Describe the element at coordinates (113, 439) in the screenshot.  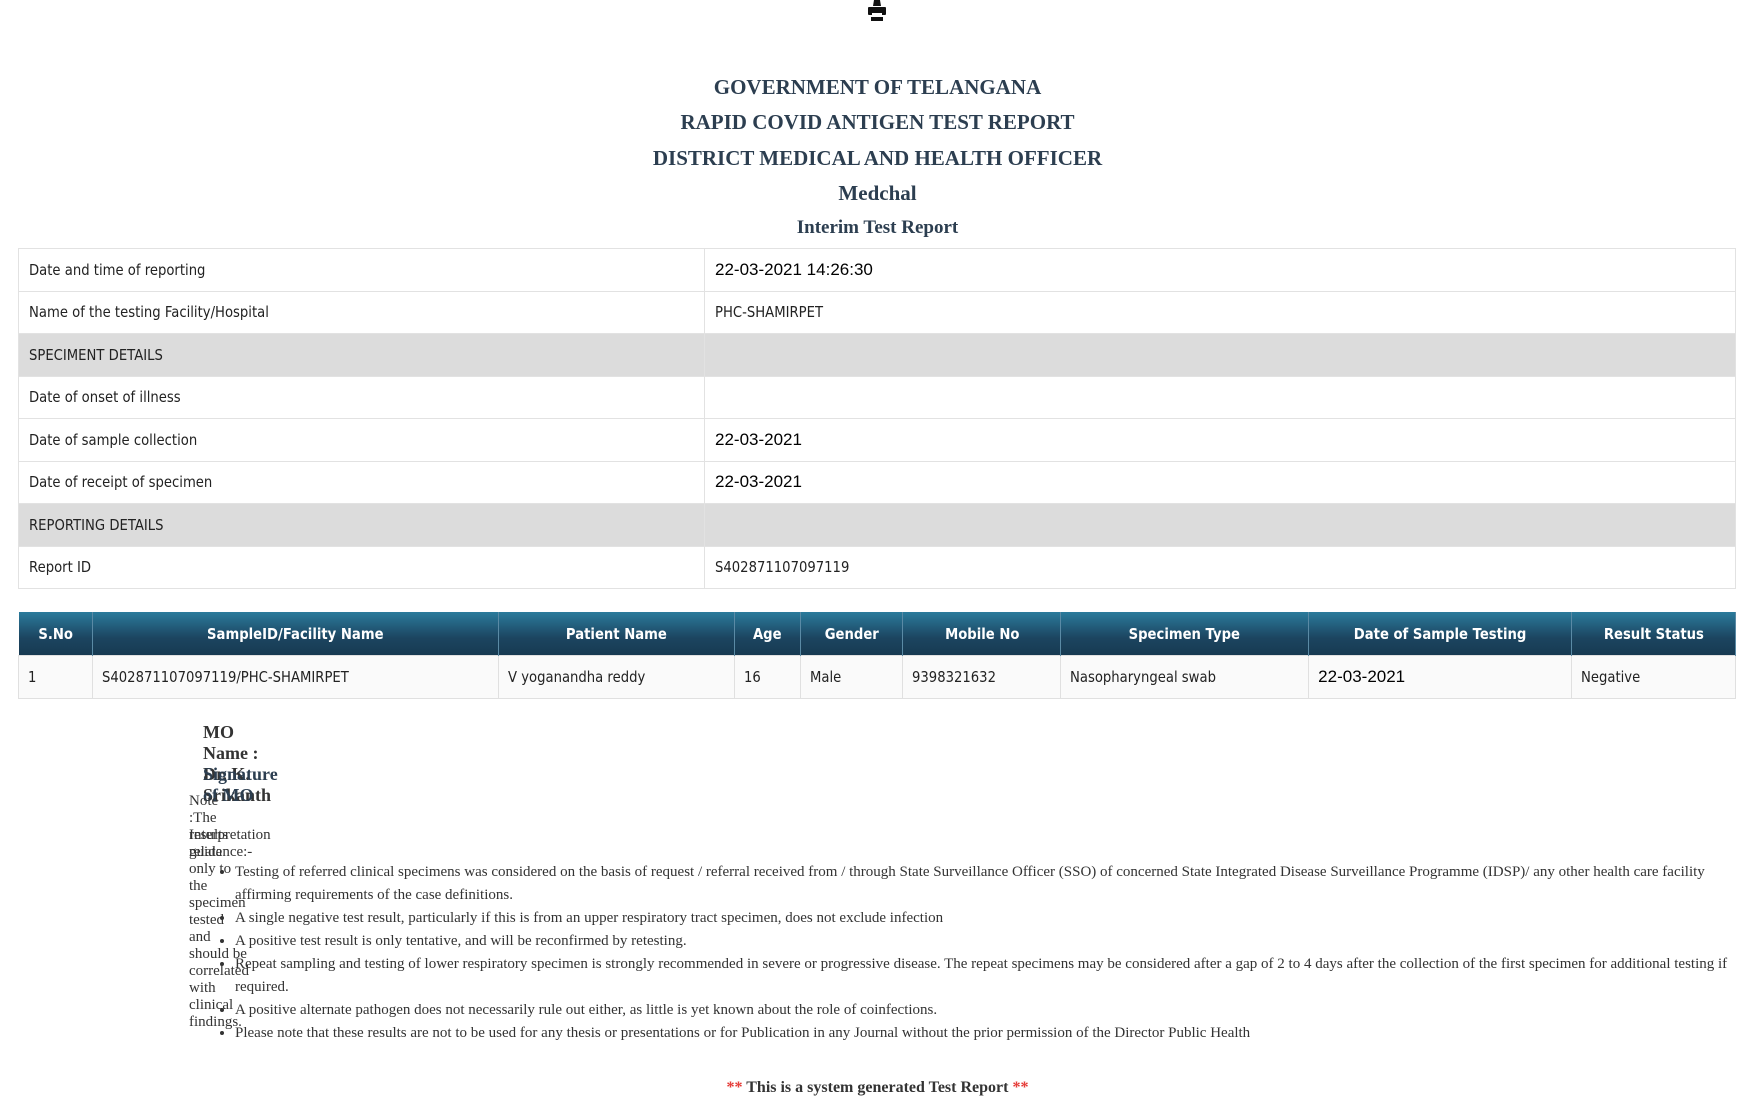
I see `label: Date of sample collection` at that location.